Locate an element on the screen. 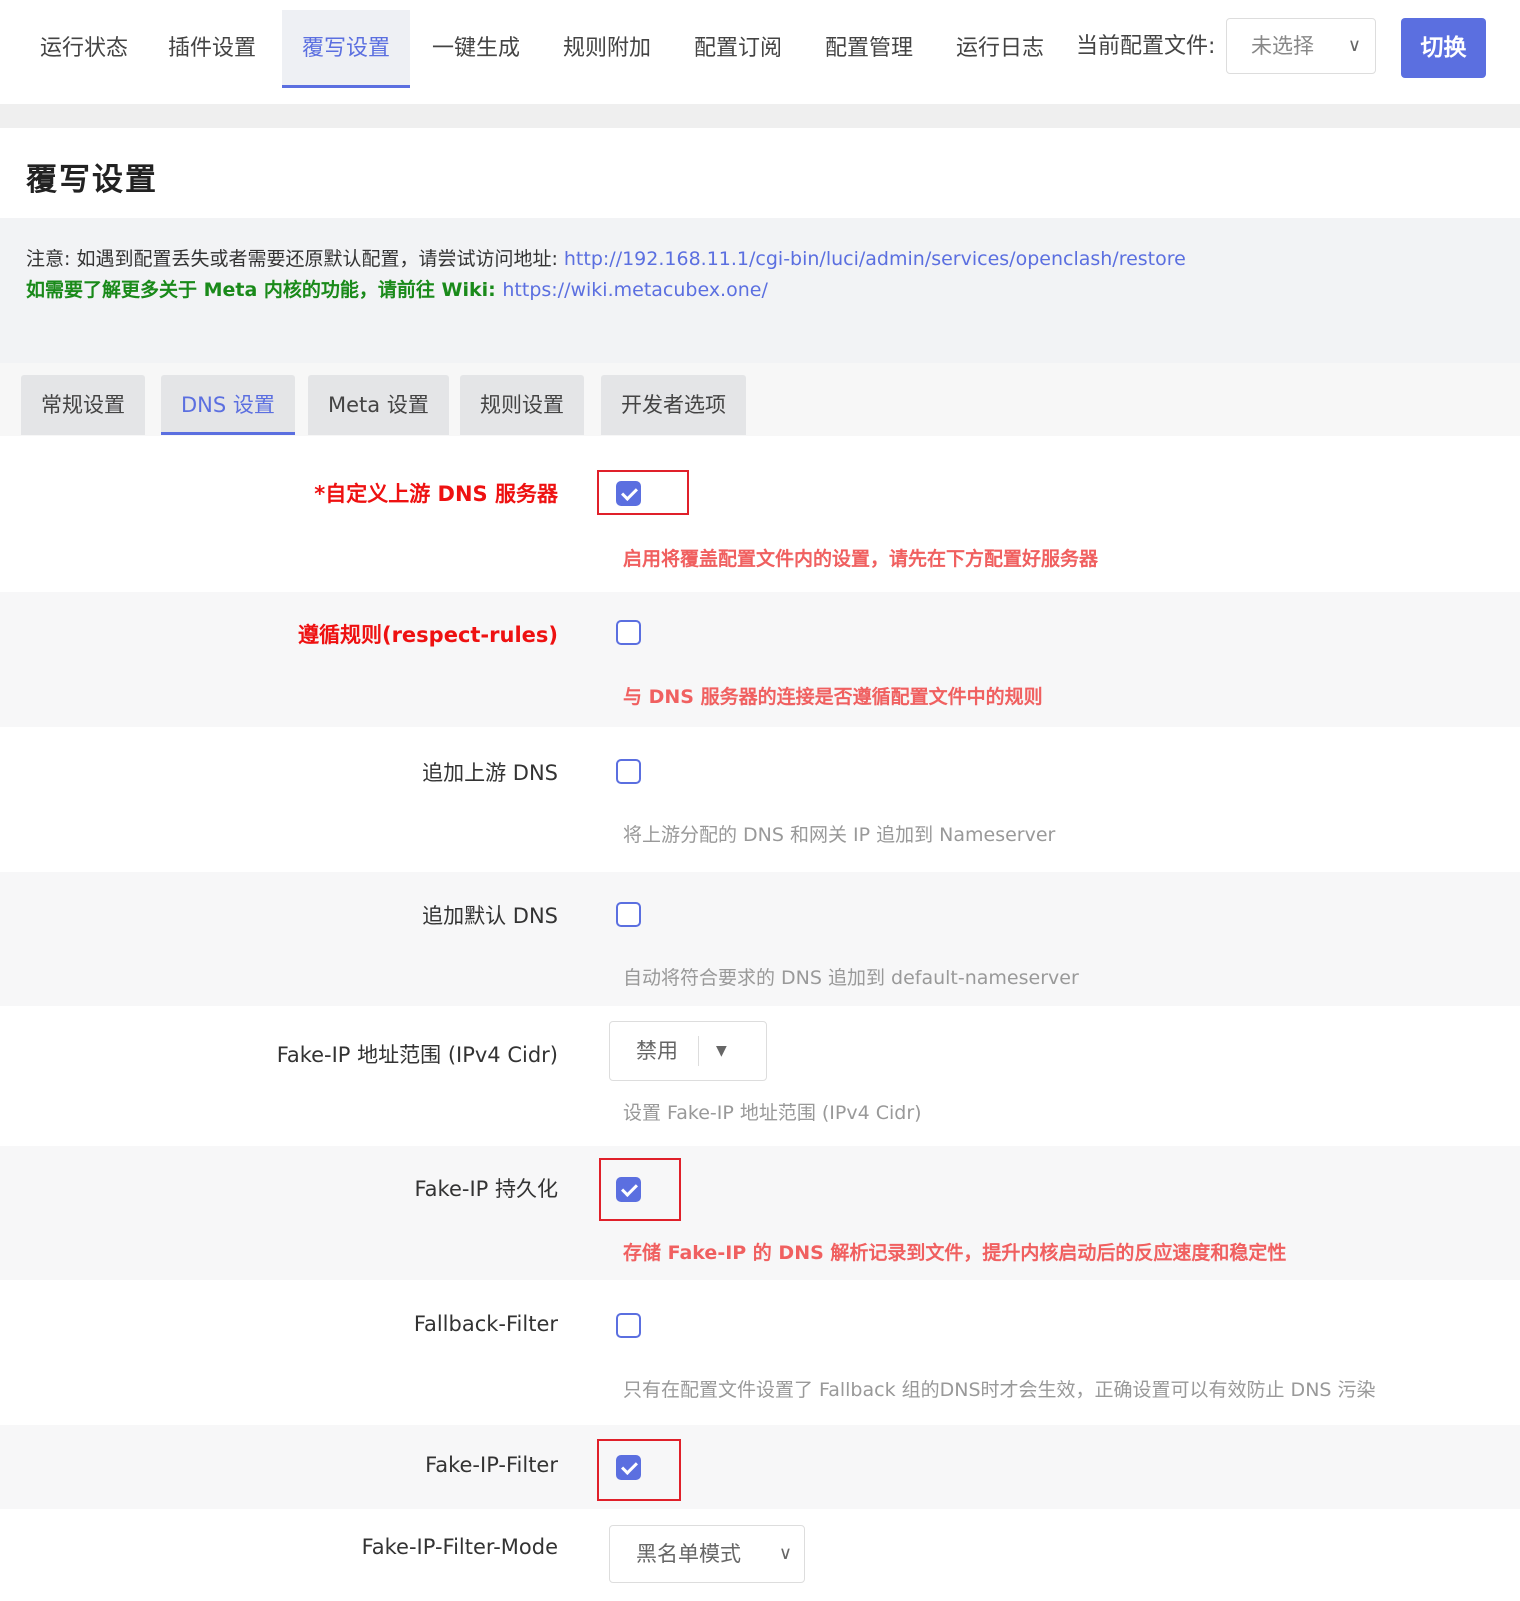 The height and width of the screenshot is (1601, 1520). append-default-dns-desc: 自动将符合要求的 DNS 追加到 default-nameserver is located at coordinates (851, 978).